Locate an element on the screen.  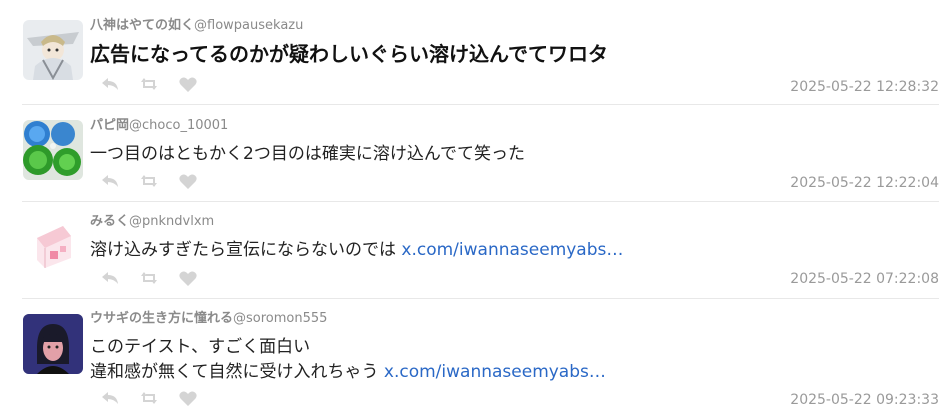
timestamp: 2025-05-22 12:22:04 is located at coordinates (864, 183).